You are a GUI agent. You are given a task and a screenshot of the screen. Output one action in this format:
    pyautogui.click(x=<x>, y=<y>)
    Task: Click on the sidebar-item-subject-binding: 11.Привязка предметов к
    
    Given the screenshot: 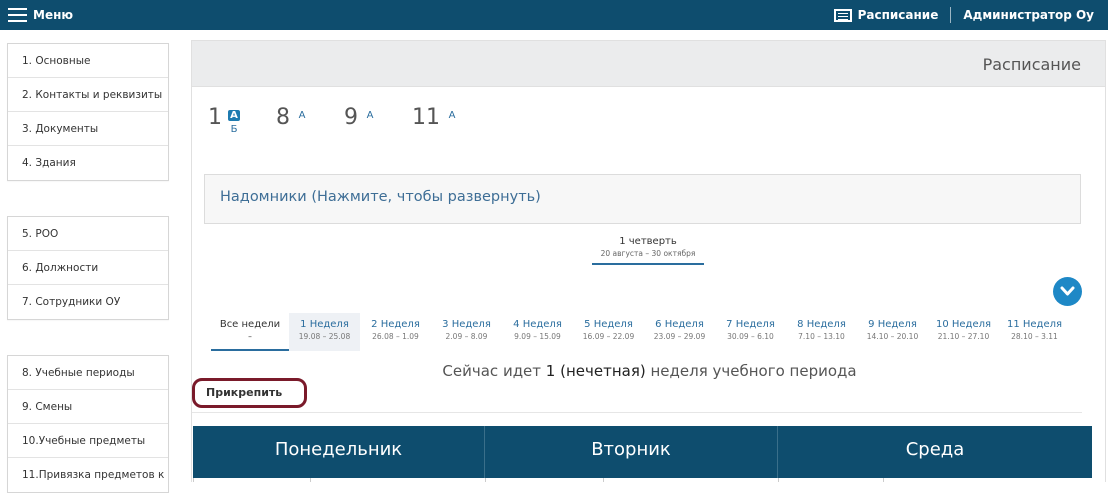 What is the action you would take?
    pyautogui.click(x=88, y=475)
    